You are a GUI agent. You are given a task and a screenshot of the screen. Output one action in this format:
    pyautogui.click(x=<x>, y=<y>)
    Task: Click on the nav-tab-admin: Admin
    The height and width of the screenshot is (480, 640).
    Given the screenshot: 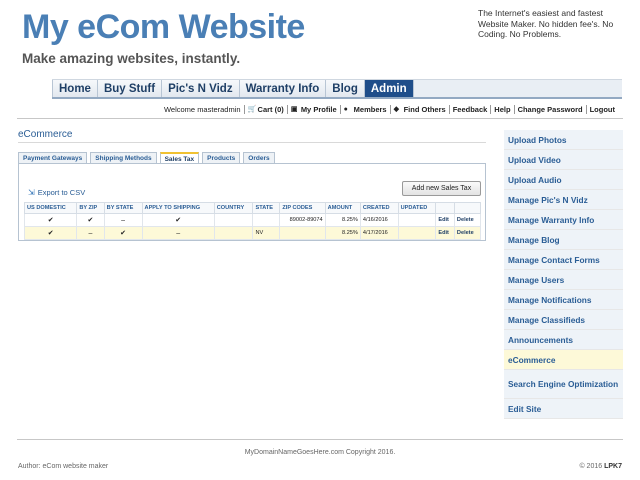 What is the action you would take?
    pyautogui.click(x=389, y=88)
    